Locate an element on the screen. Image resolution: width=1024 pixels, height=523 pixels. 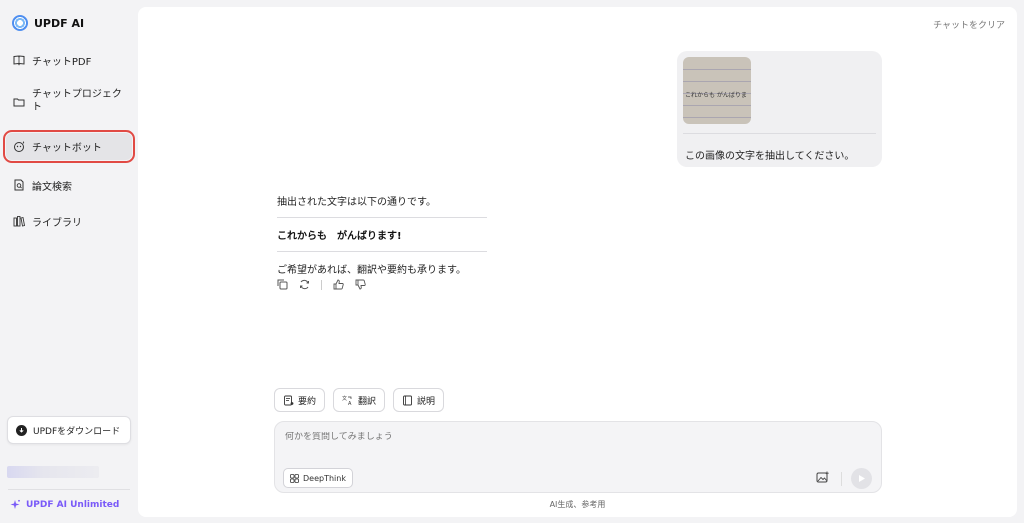
brand: UPDF AI is located at coordinates (48, 23).